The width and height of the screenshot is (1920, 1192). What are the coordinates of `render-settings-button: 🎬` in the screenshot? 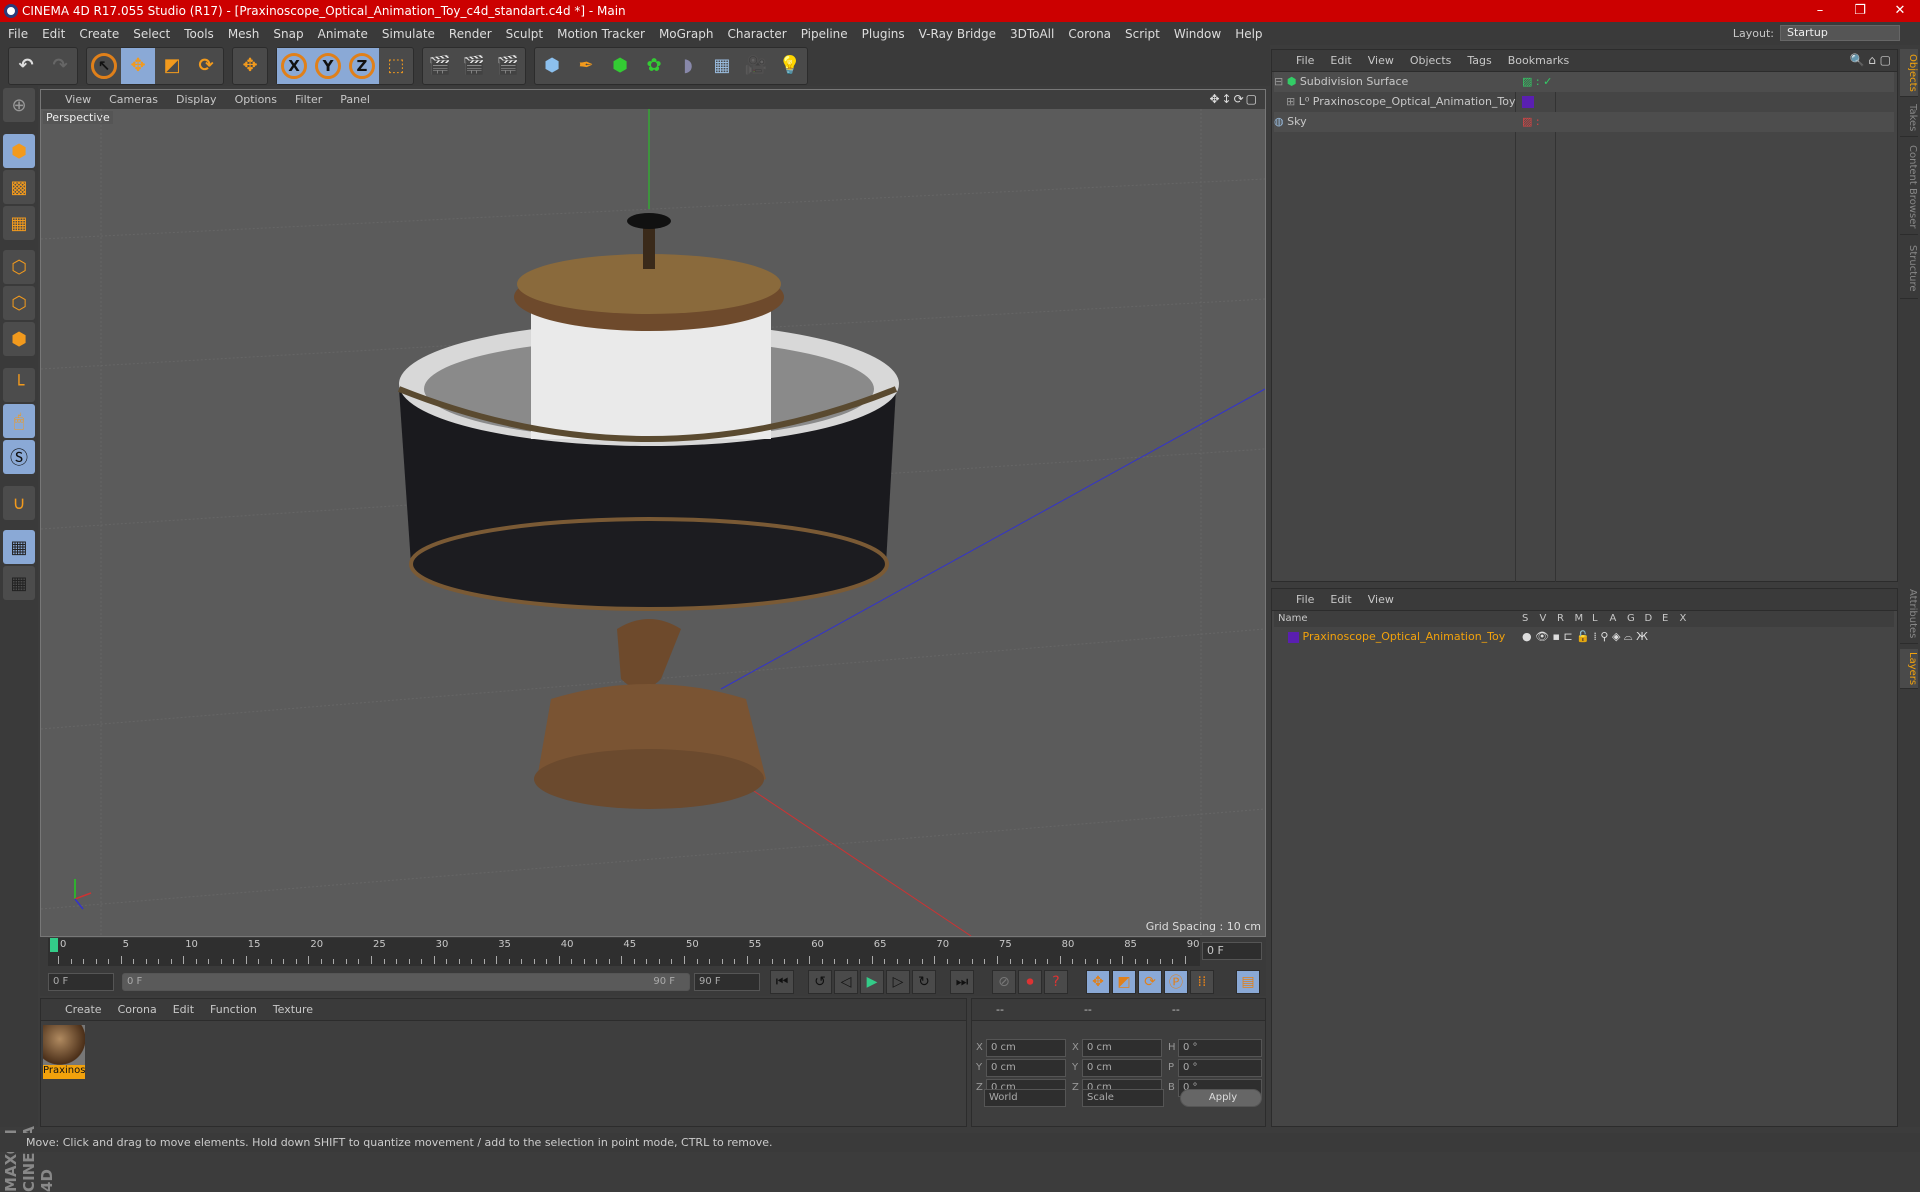 It's located at (508, 66).